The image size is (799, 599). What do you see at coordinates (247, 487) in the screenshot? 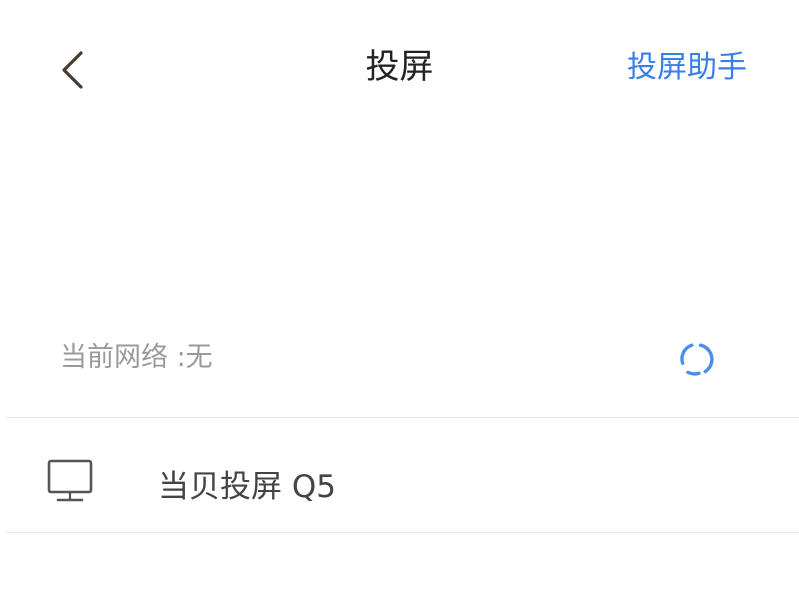
I see `device-name: 当贝投屏 Q5` at bounding box center [247, 487].